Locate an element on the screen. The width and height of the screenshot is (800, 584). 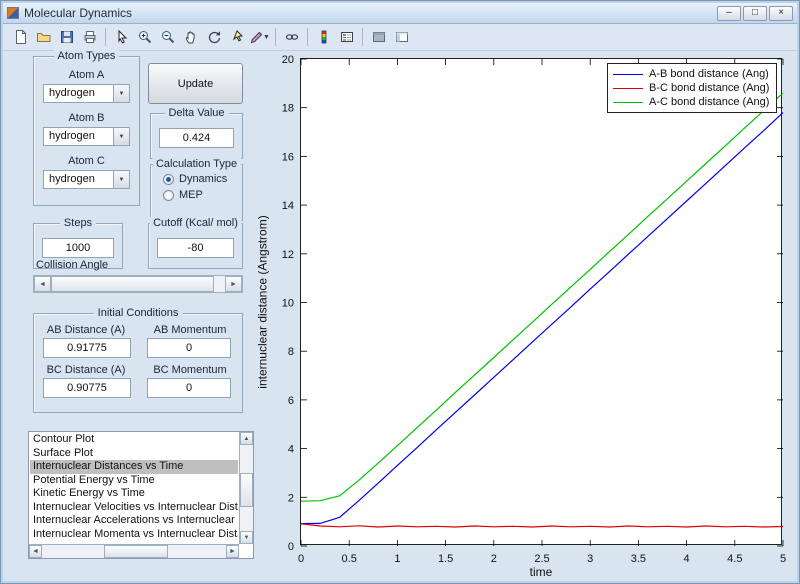
listbox-horizontal-scrollbar: ◄ ► is located at coordinates (134, 551).